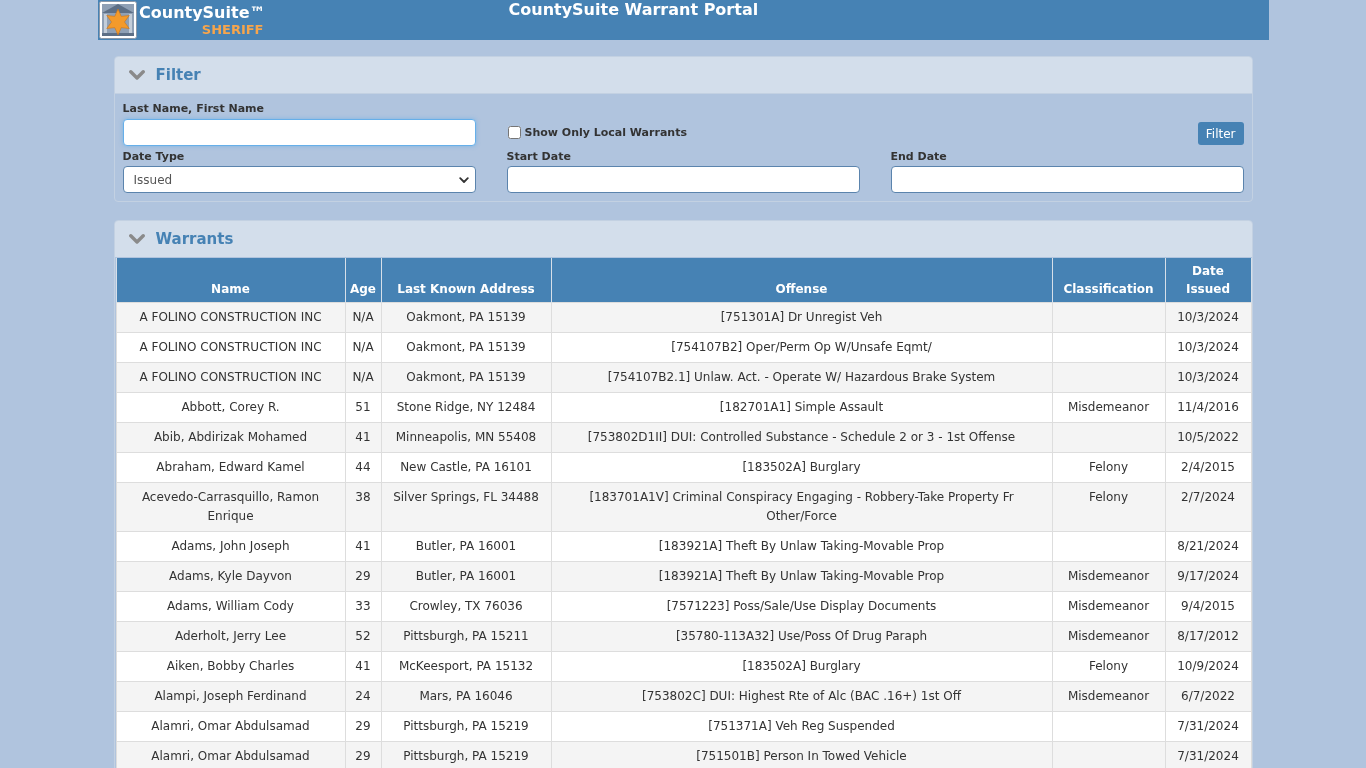 This screenshot has width=1366, height=768. What do you see at coordinates (178, 75) in the screenshot?
I see `panel-title: Filter` at bounding box center [178, 75].